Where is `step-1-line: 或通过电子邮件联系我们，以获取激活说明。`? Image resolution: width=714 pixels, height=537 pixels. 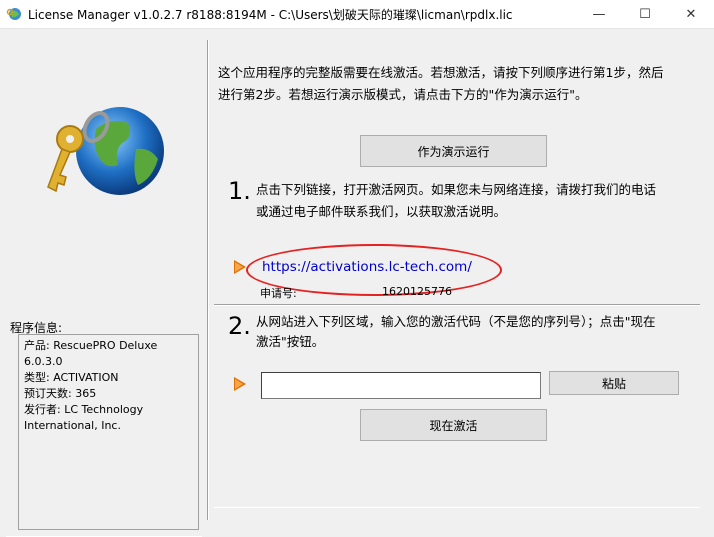
step-1-line: 或通过电子邮件联系我们，以获取激活说明。 is located at coordinates (381, 211).